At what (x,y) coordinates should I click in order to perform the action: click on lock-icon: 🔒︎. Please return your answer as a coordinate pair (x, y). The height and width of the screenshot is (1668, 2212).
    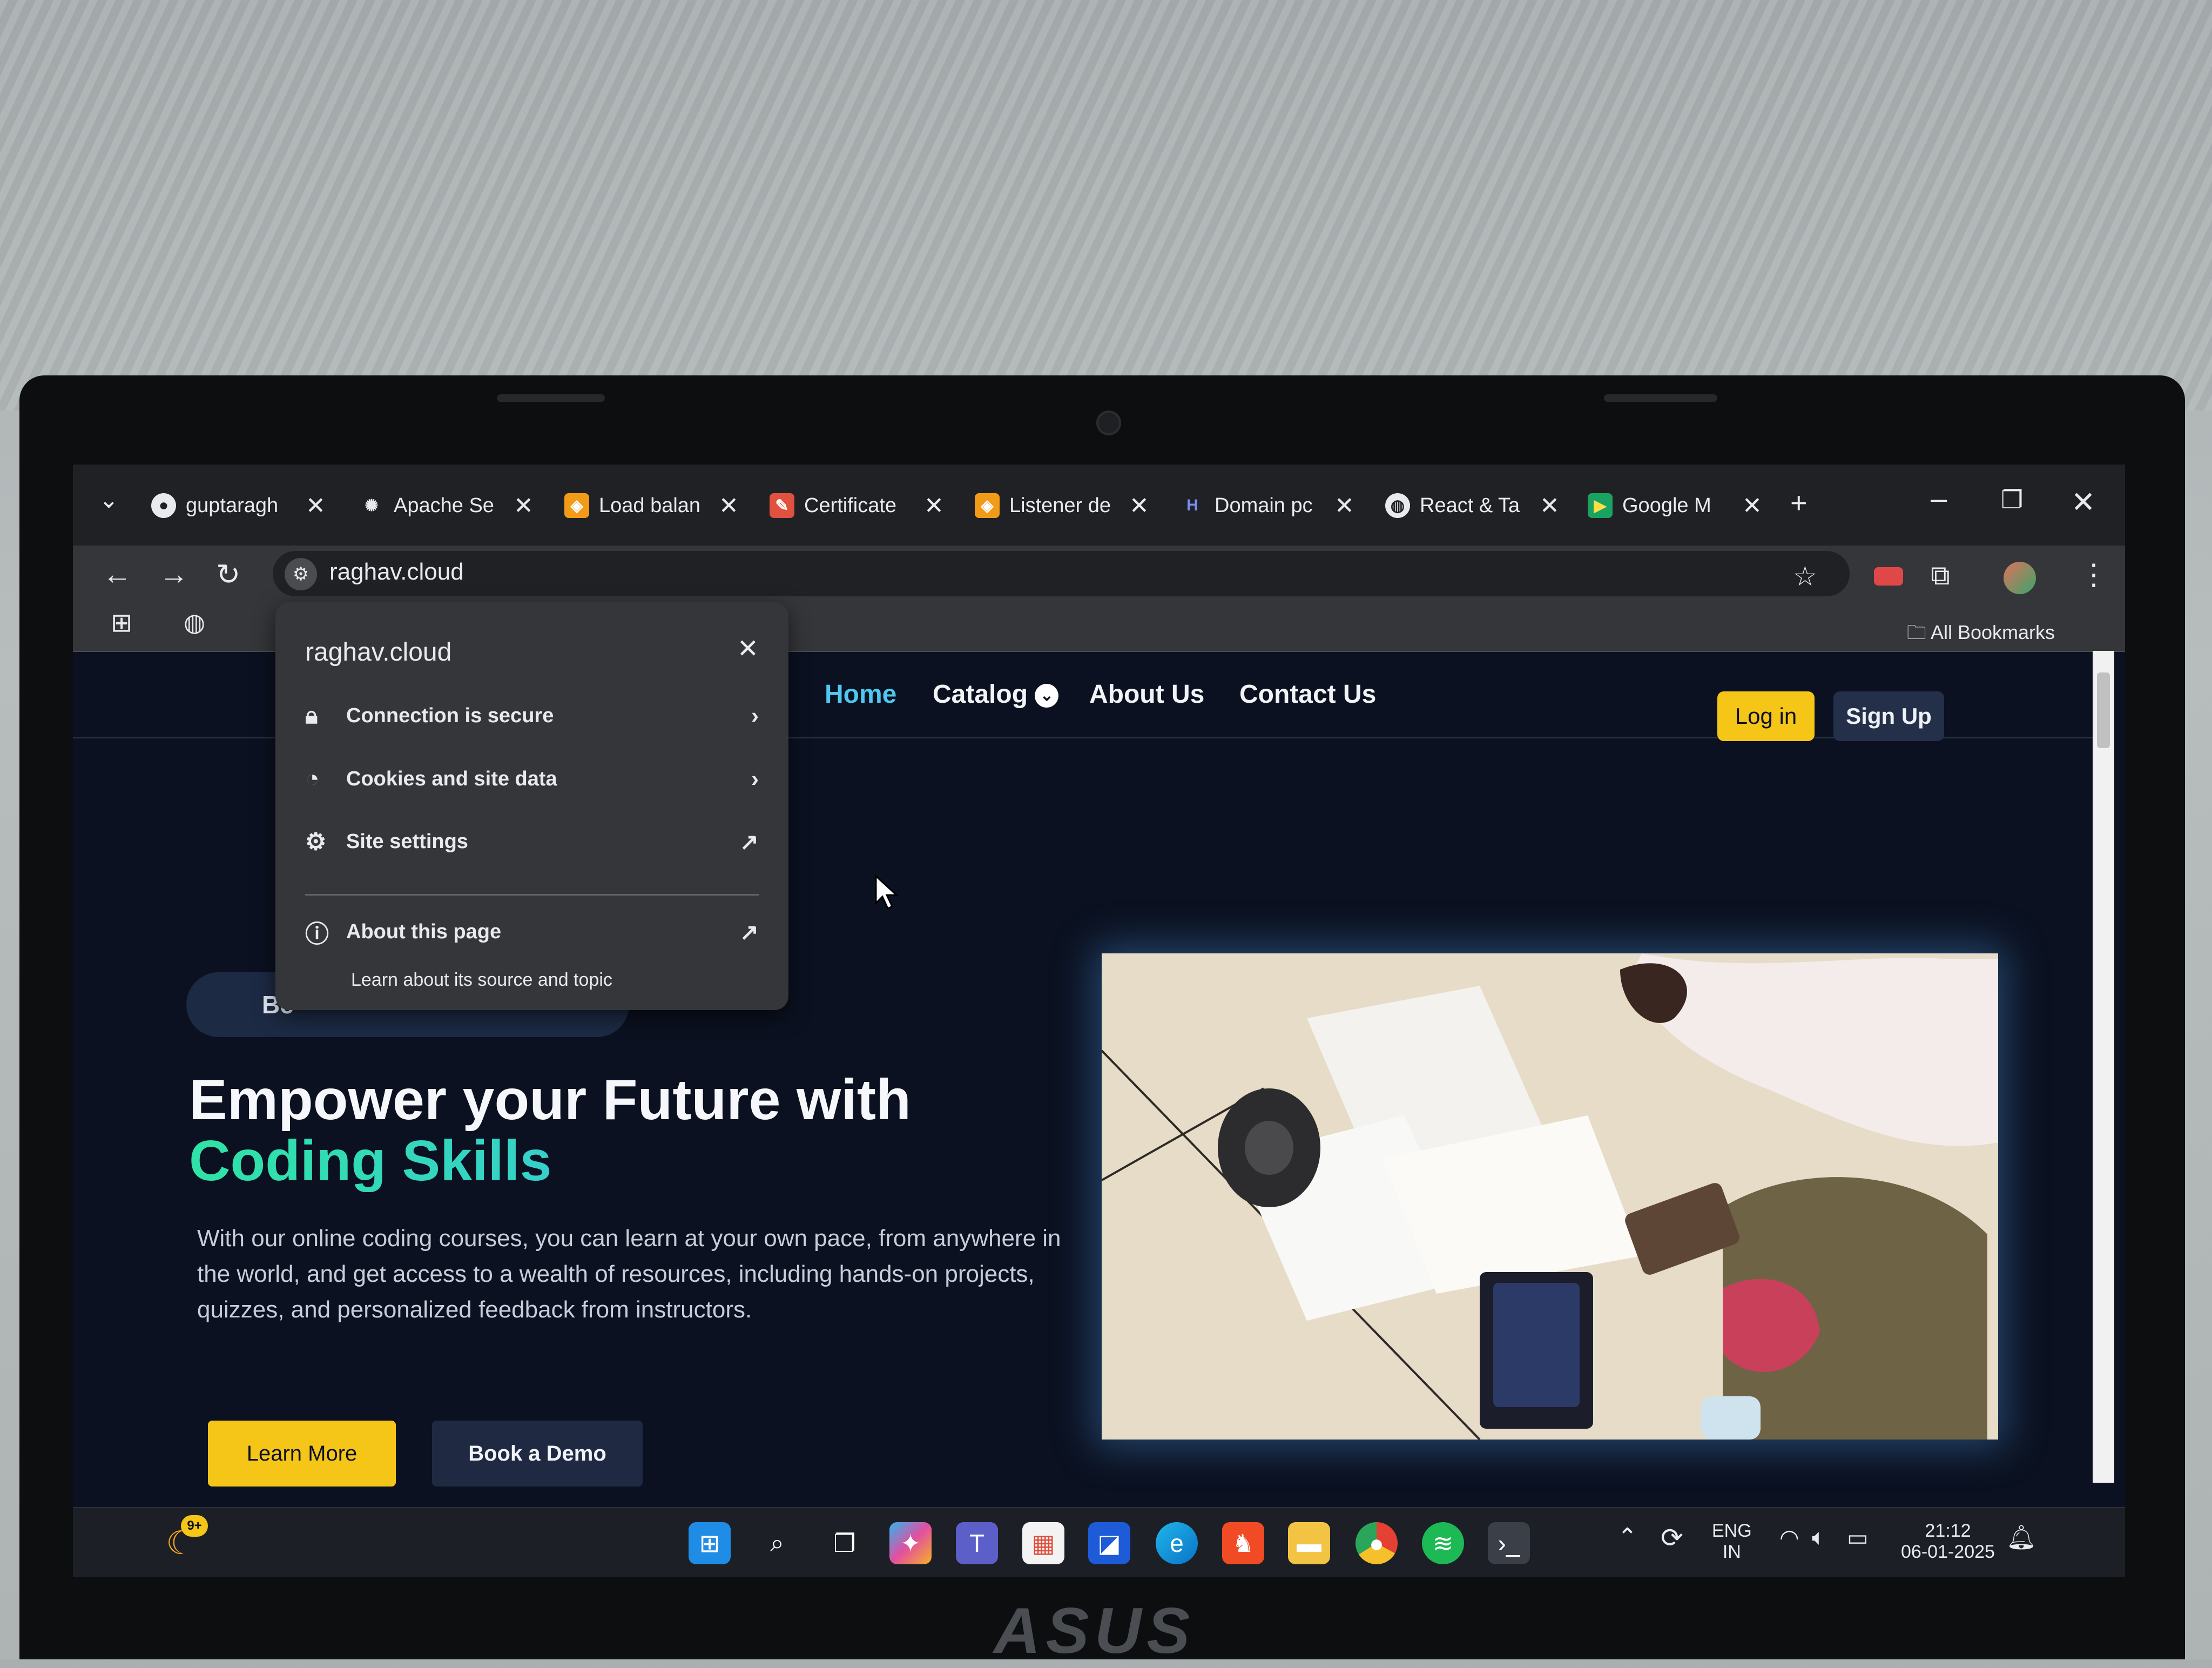
    Looking at the image, I should click on (311, 716).